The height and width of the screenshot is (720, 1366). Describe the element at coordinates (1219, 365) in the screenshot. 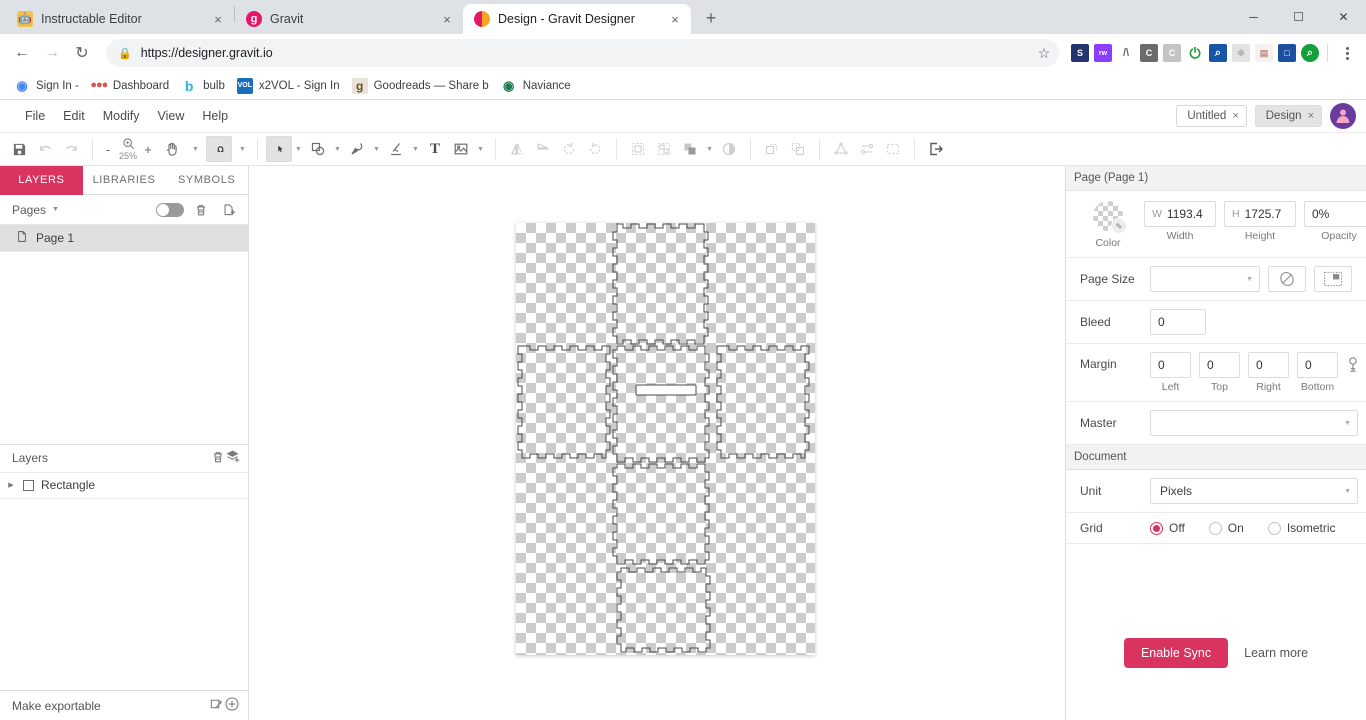

I see `margin-top-input: 0` at that location.